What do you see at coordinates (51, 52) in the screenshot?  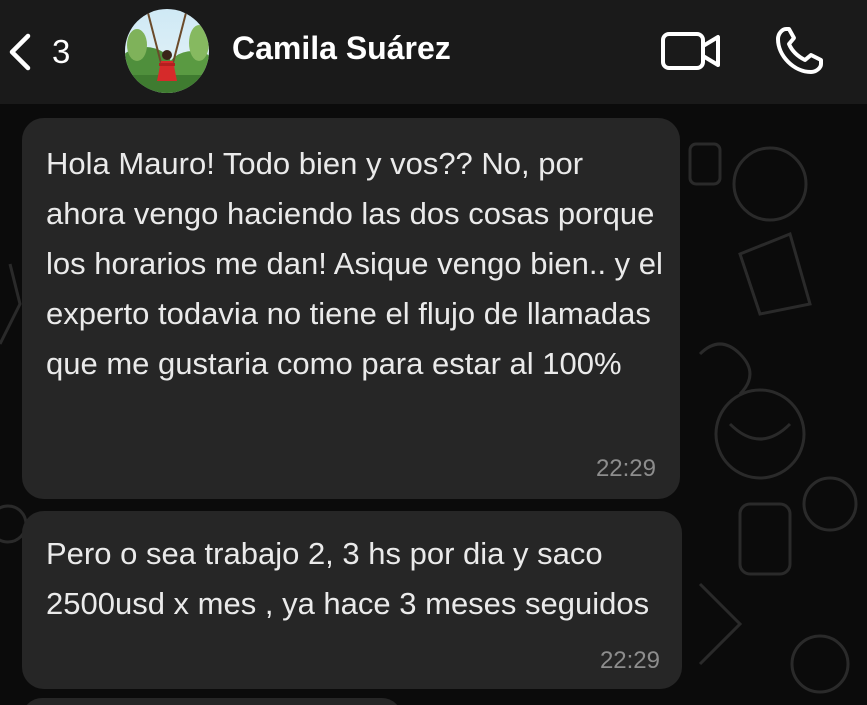 I see `back-button: 3` at bounding box center [51, 52].